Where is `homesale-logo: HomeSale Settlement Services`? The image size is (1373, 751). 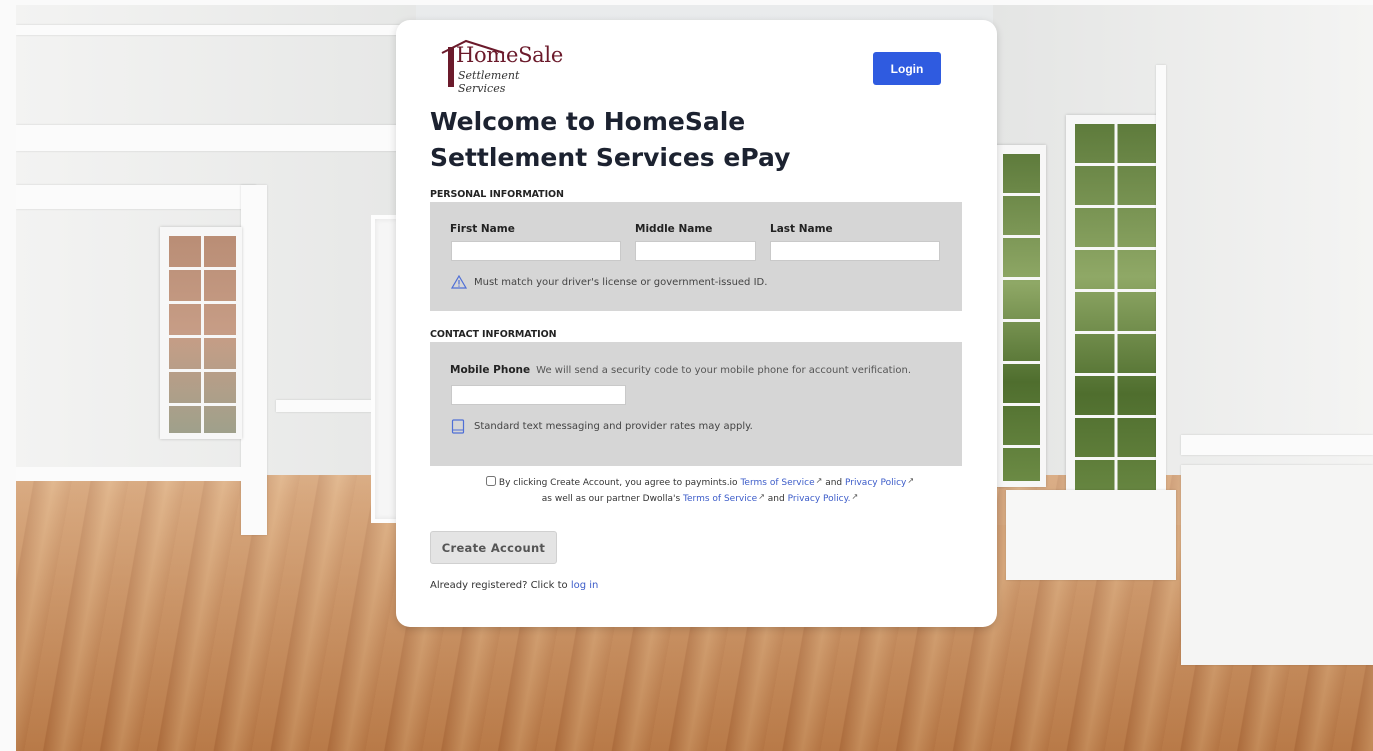
homesale-logo: HomeSale Settlement Services is located at coordinates (500, 67).